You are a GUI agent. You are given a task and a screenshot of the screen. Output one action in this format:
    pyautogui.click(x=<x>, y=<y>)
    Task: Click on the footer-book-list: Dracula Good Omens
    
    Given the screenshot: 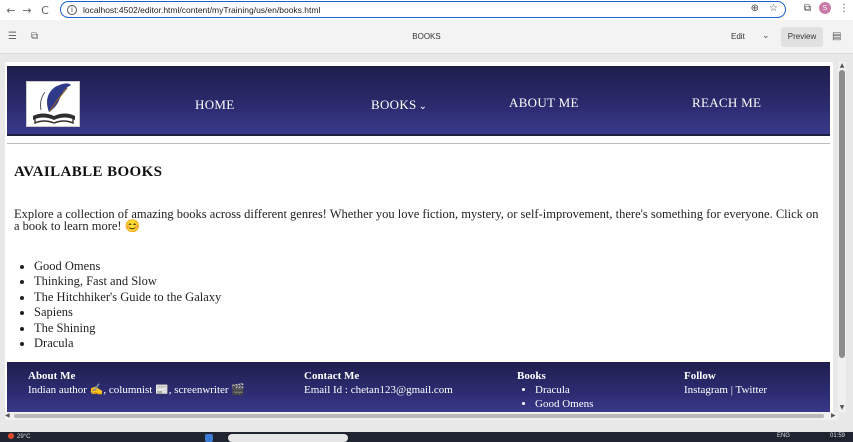 What is the action you would take?
    pyautogui.click(x=555, y=397)
    